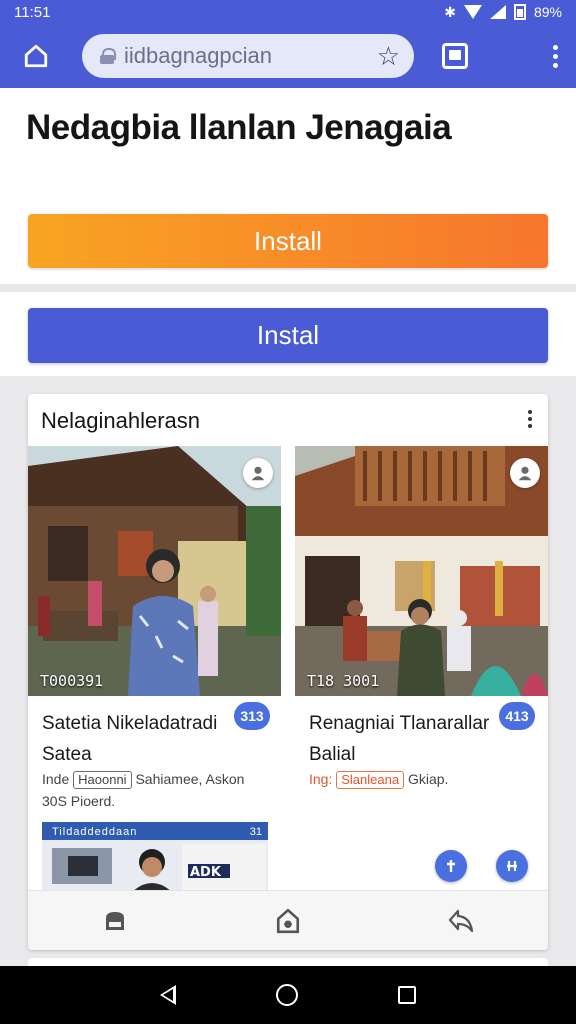 This screenshot has height=1024, width=576. What do you see at coordinates (288, 962) in the screenshot?
I see `next-card-edge` at bounding box center [288, 962].